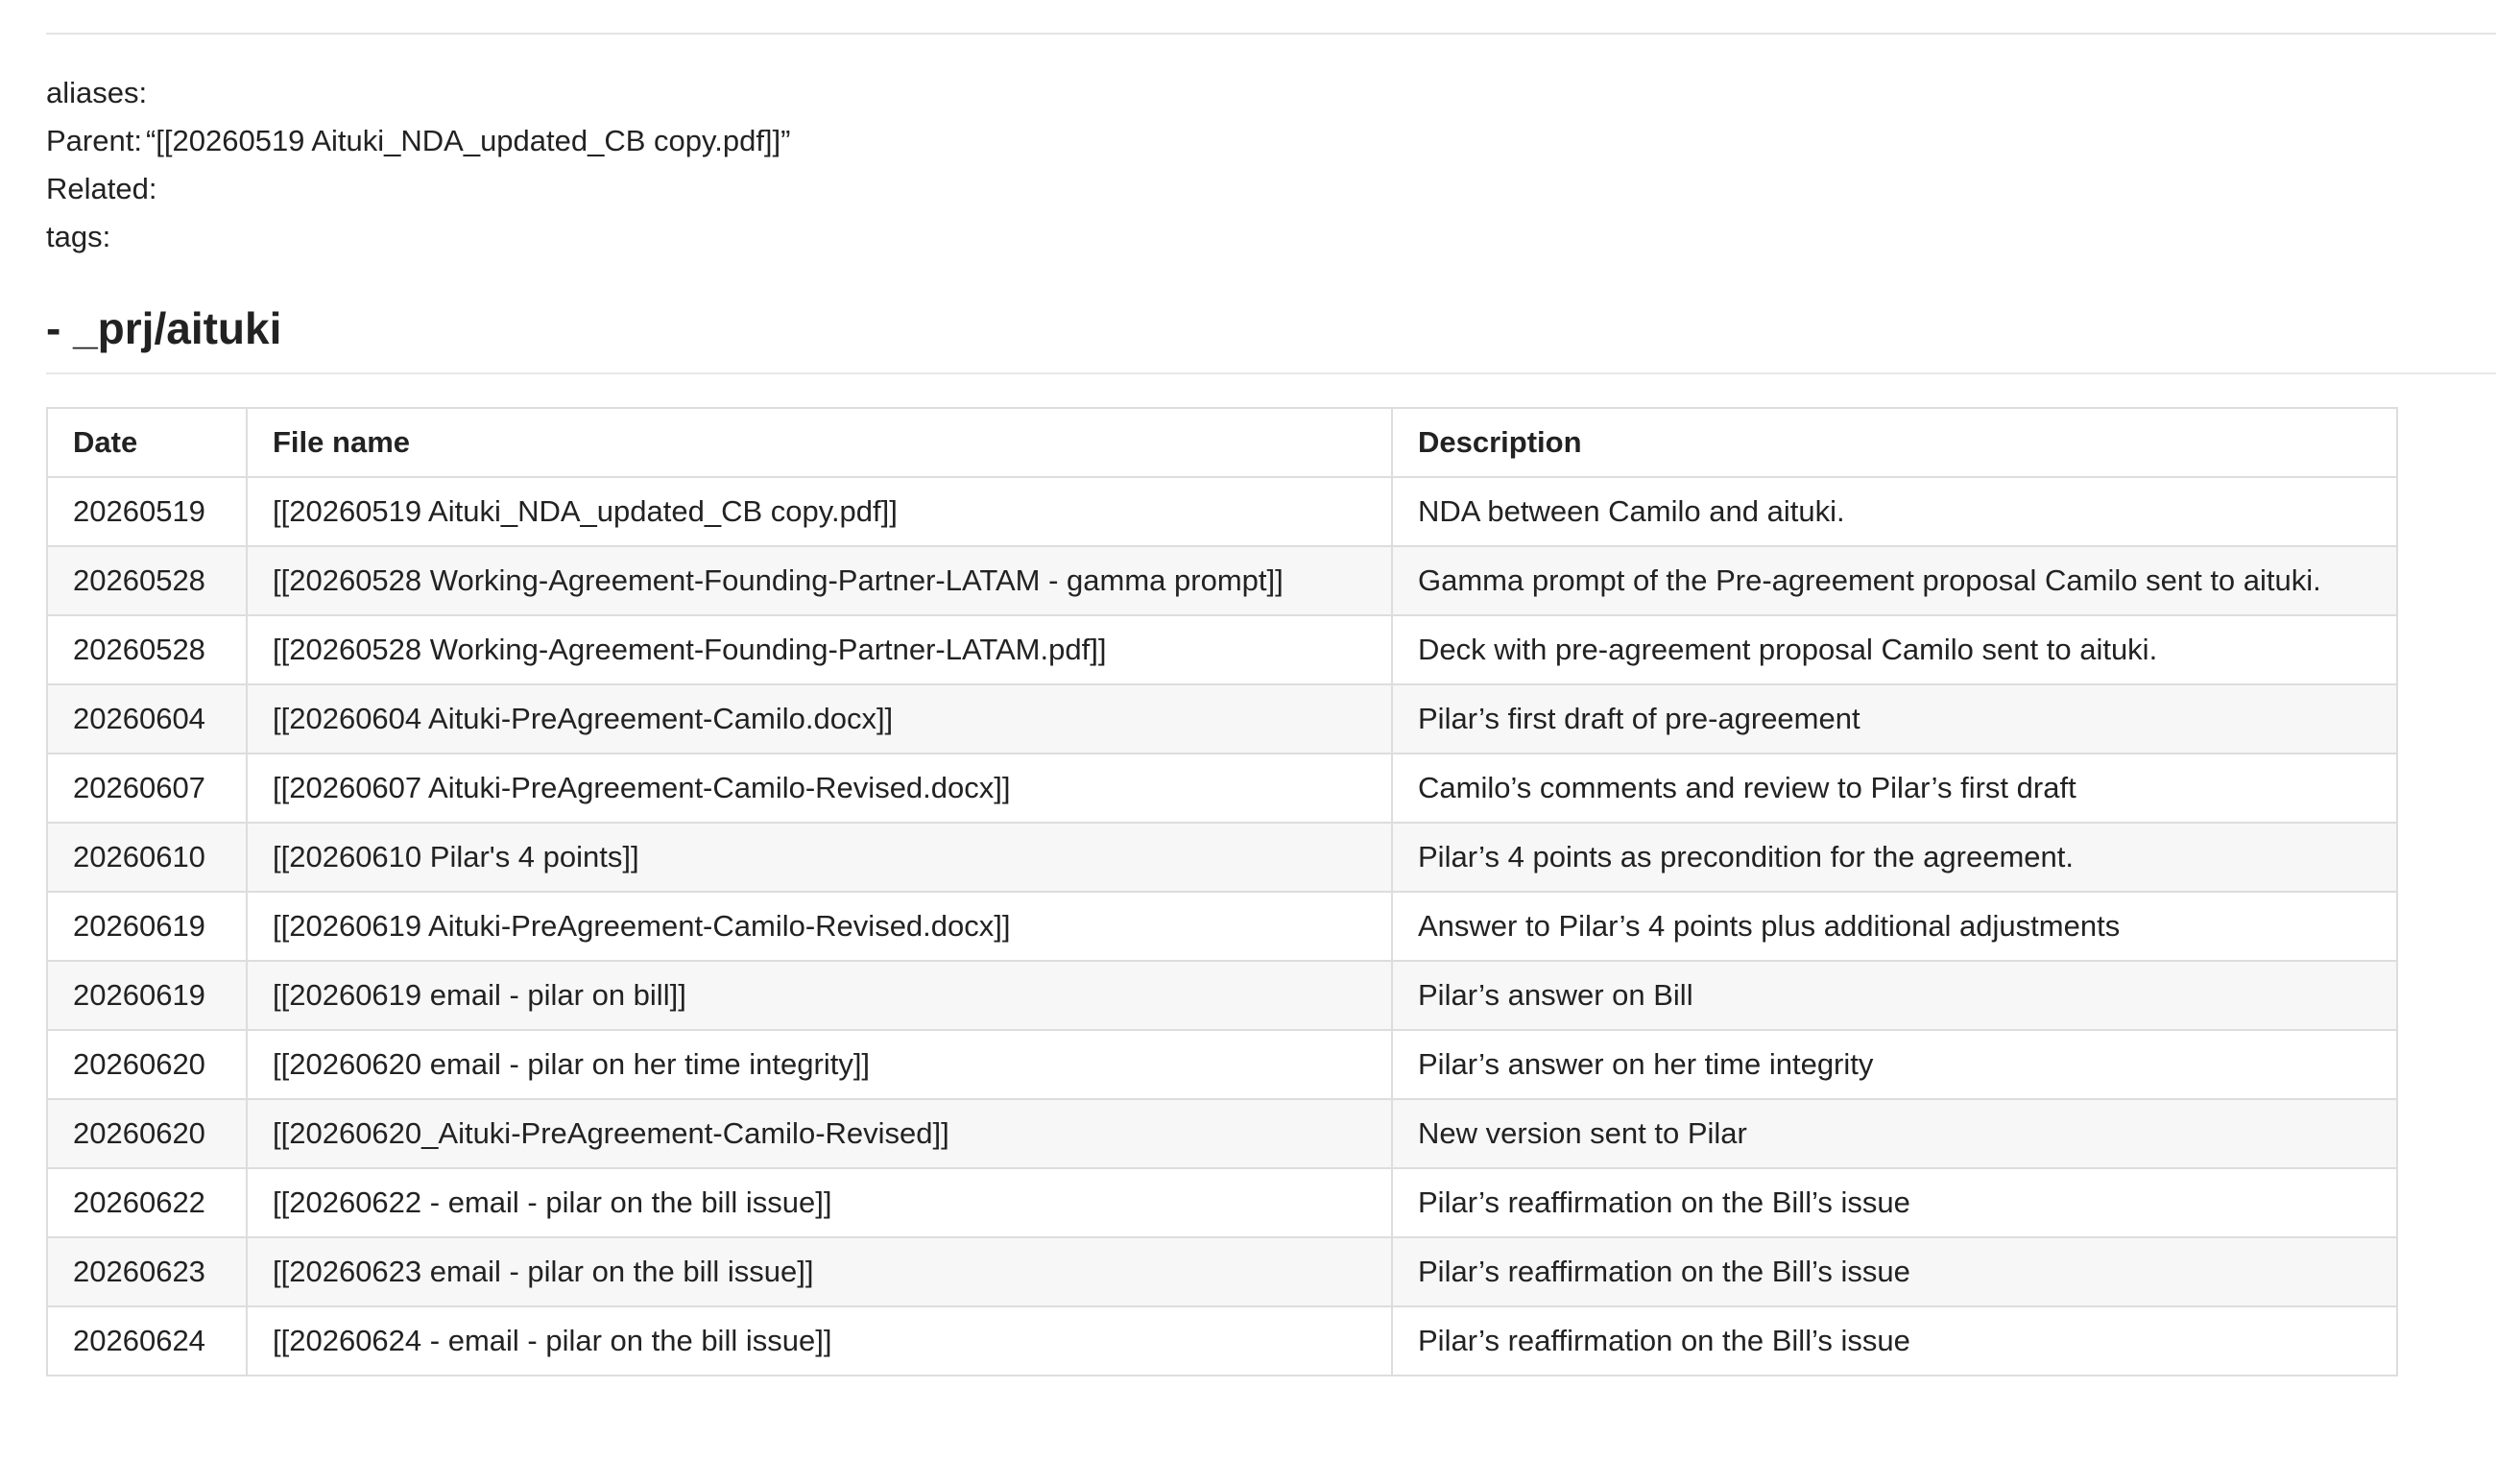  I want to click on property-key: Related:, so click(101, 188).